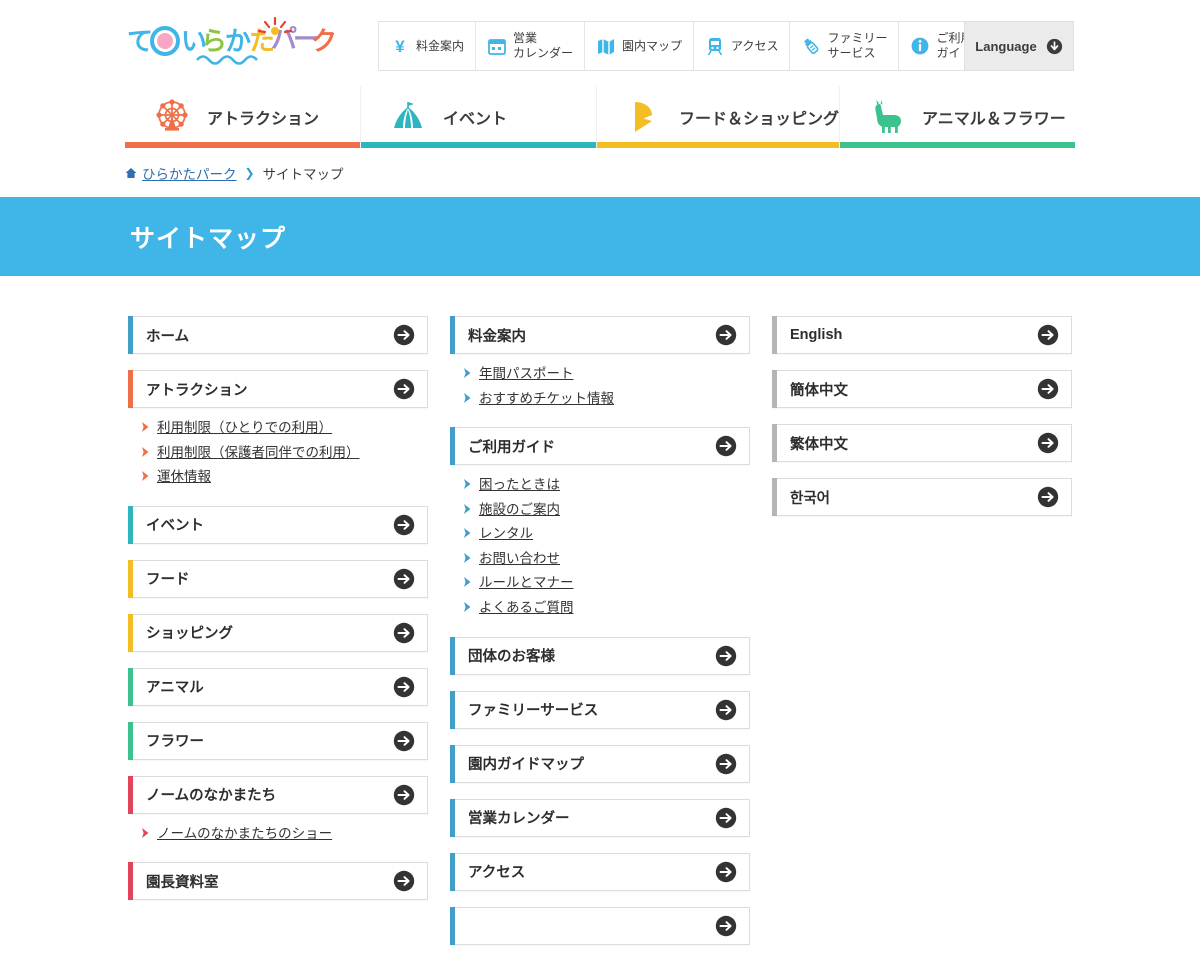 The width and height of the screenshot is (1200, 961). Describe the element at coordinates (242, 145) in the screenshot. I see `gnav-underline-attraction` at that location.